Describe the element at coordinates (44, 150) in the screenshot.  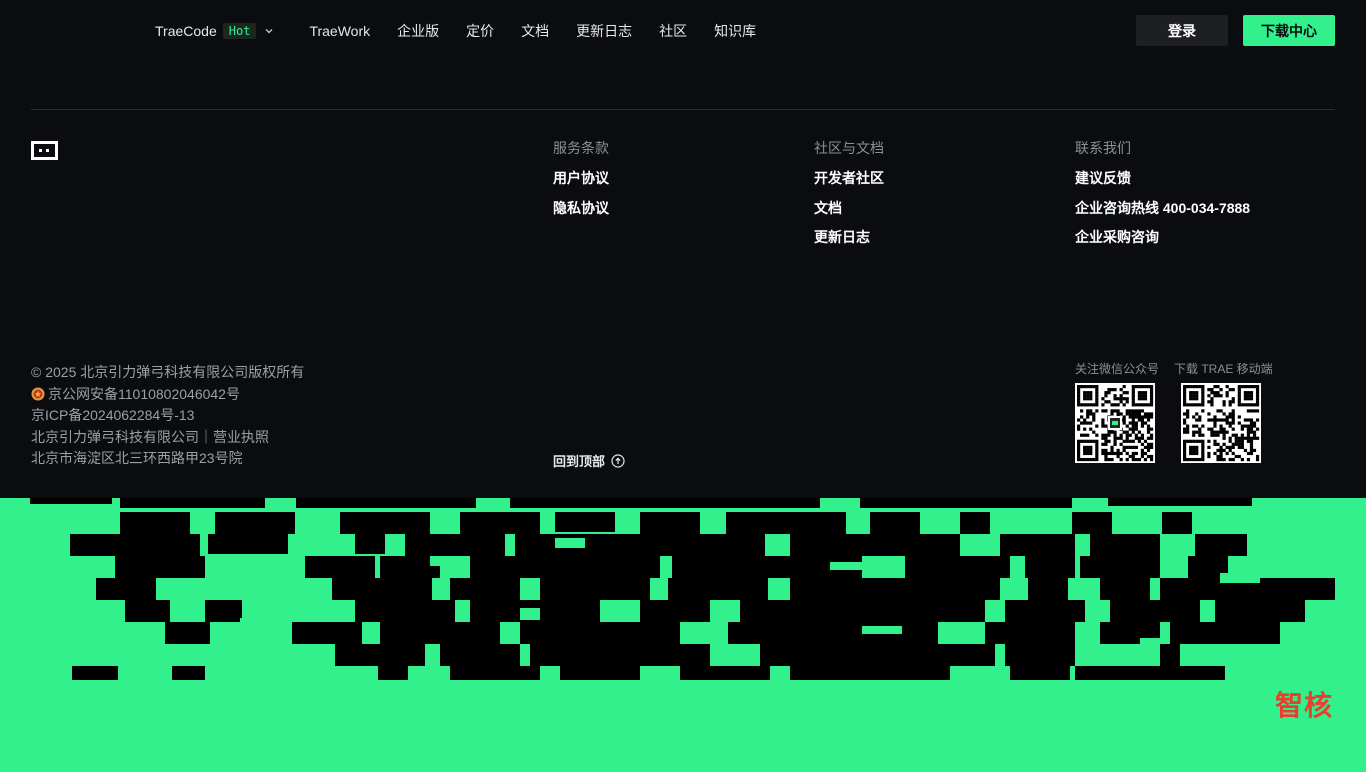
I see `trae-logo-icon` at that location.